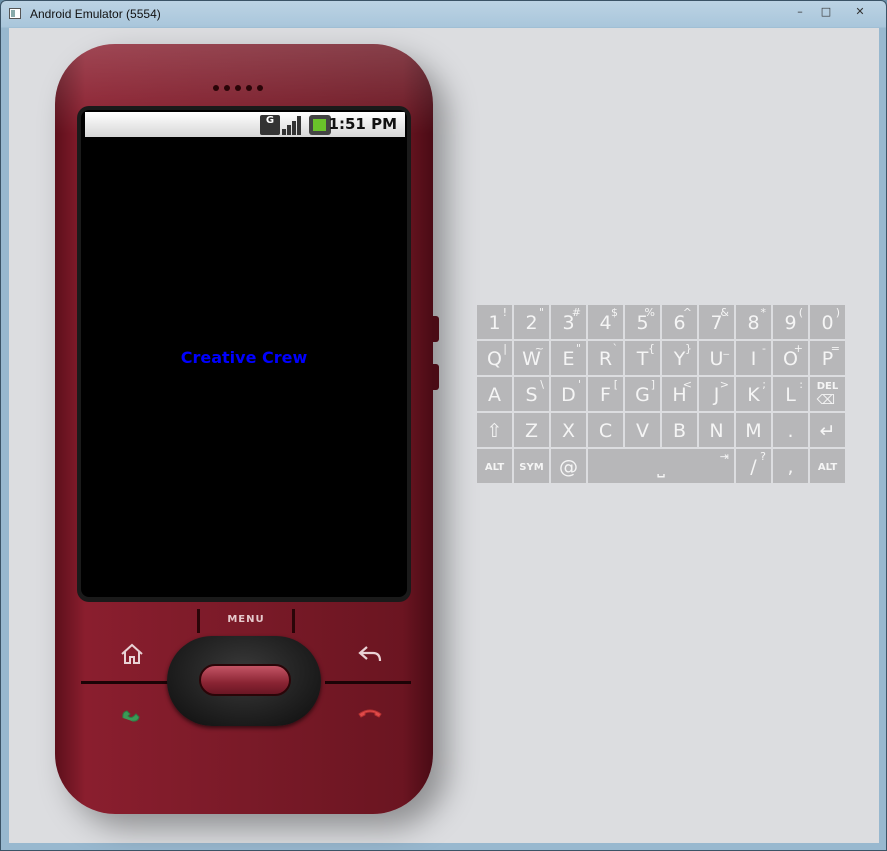 The height and width of the screenshot is (851, 887). What do you see at coordinates (753, 358) in the screenshot?
I see `key-1-7: I-` at bounding box center [753, 358].